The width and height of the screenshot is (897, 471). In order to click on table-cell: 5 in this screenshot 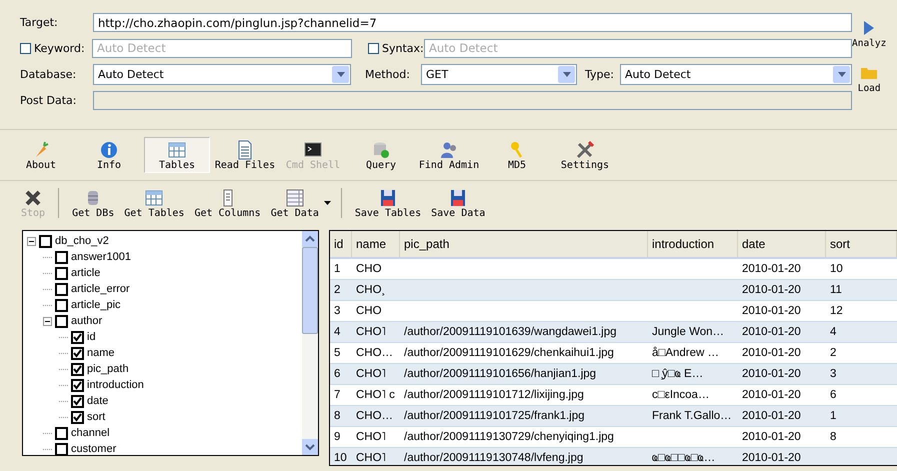, I will do `click(337, 353)`.